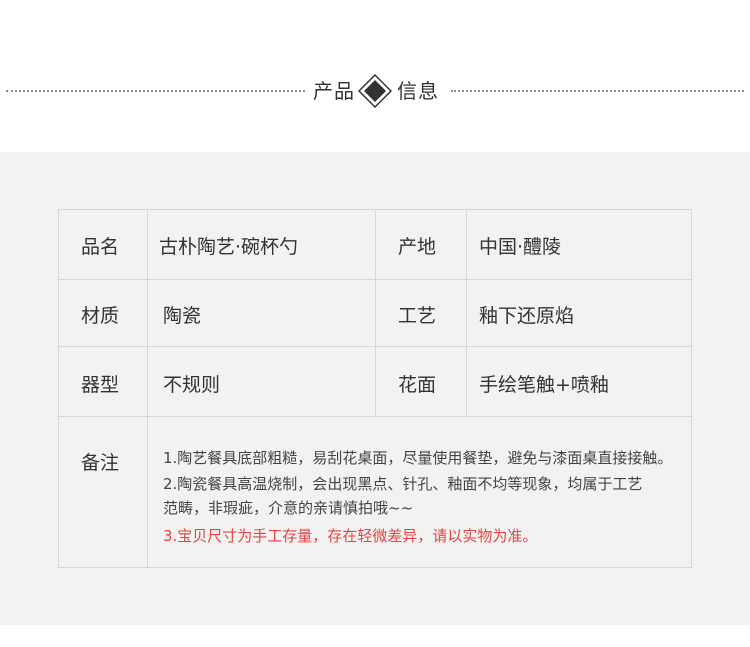  Describe the element at coordinates (418, 458) in the screenshot. I see `note-line-1: 1.陶艺餐具底部粗糙，易刮花桌面，尽量使用餐垫，避免与漆面桌直接接触。` at that location.